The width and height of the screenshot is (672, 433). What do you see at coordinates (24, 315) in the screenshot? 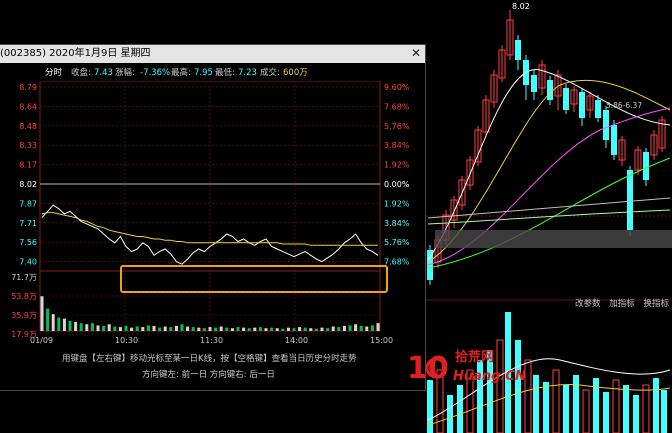
I see `volume-tick-label: 35.9万` at bounding box center [24, 315].